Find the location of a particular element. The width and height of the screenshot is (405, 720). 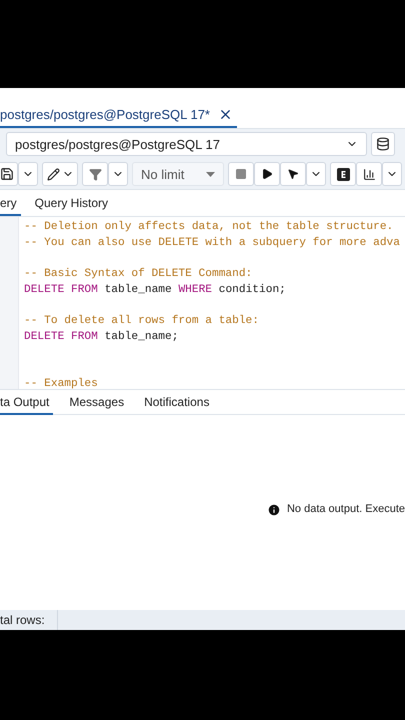

code-line: -- Examples is located at coordinates (61, 384).